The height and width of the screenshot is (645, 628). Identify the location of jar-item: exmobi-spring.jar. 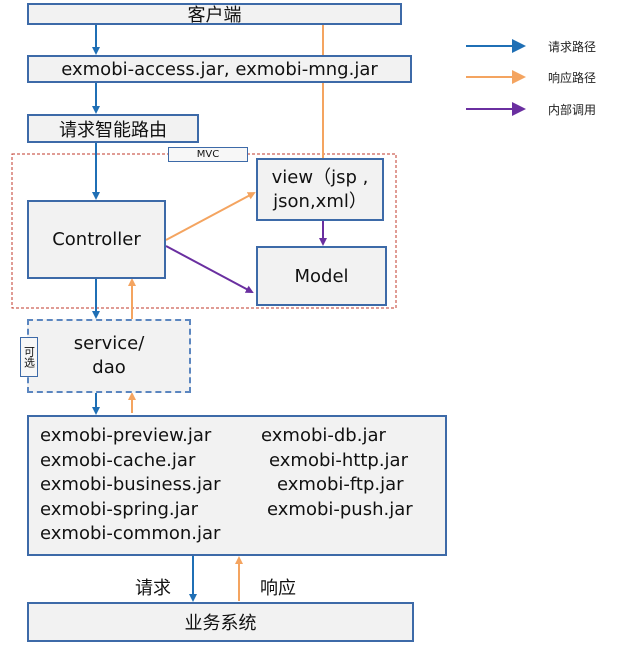
(119, 509).